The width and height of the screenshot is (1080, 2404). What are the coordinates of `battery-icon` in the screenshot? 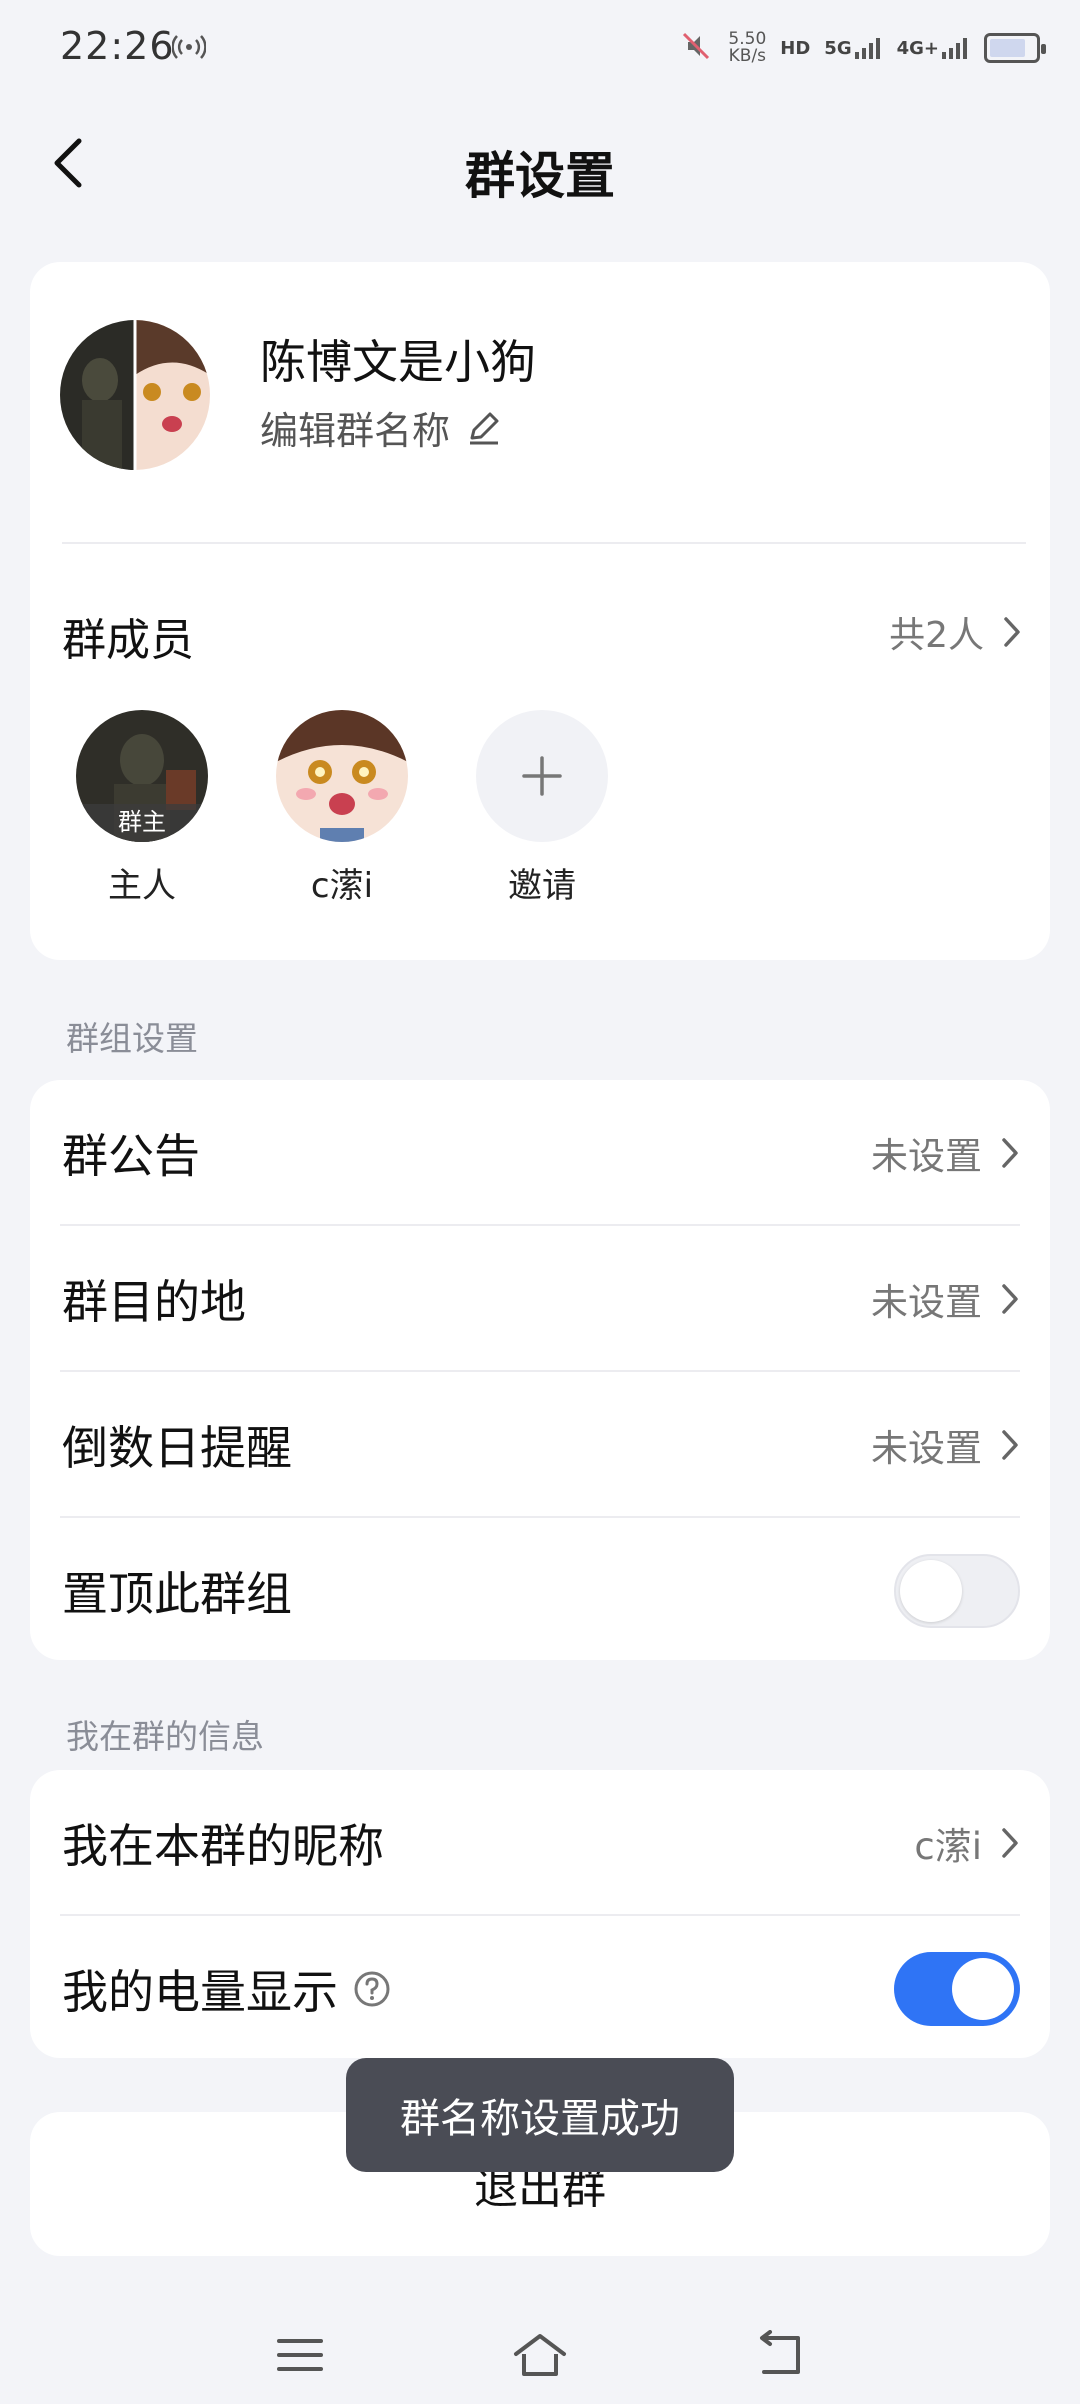 It's located at (1015, 48).